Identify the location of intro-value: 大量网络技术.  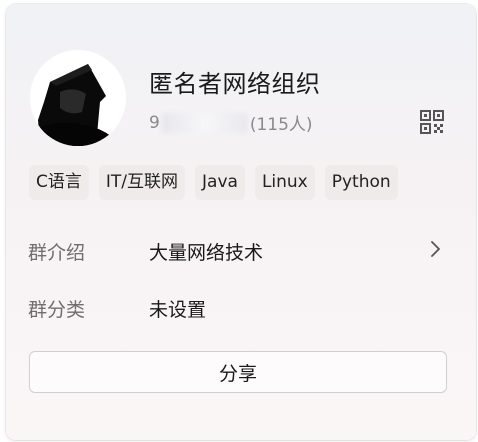
(206, 253).